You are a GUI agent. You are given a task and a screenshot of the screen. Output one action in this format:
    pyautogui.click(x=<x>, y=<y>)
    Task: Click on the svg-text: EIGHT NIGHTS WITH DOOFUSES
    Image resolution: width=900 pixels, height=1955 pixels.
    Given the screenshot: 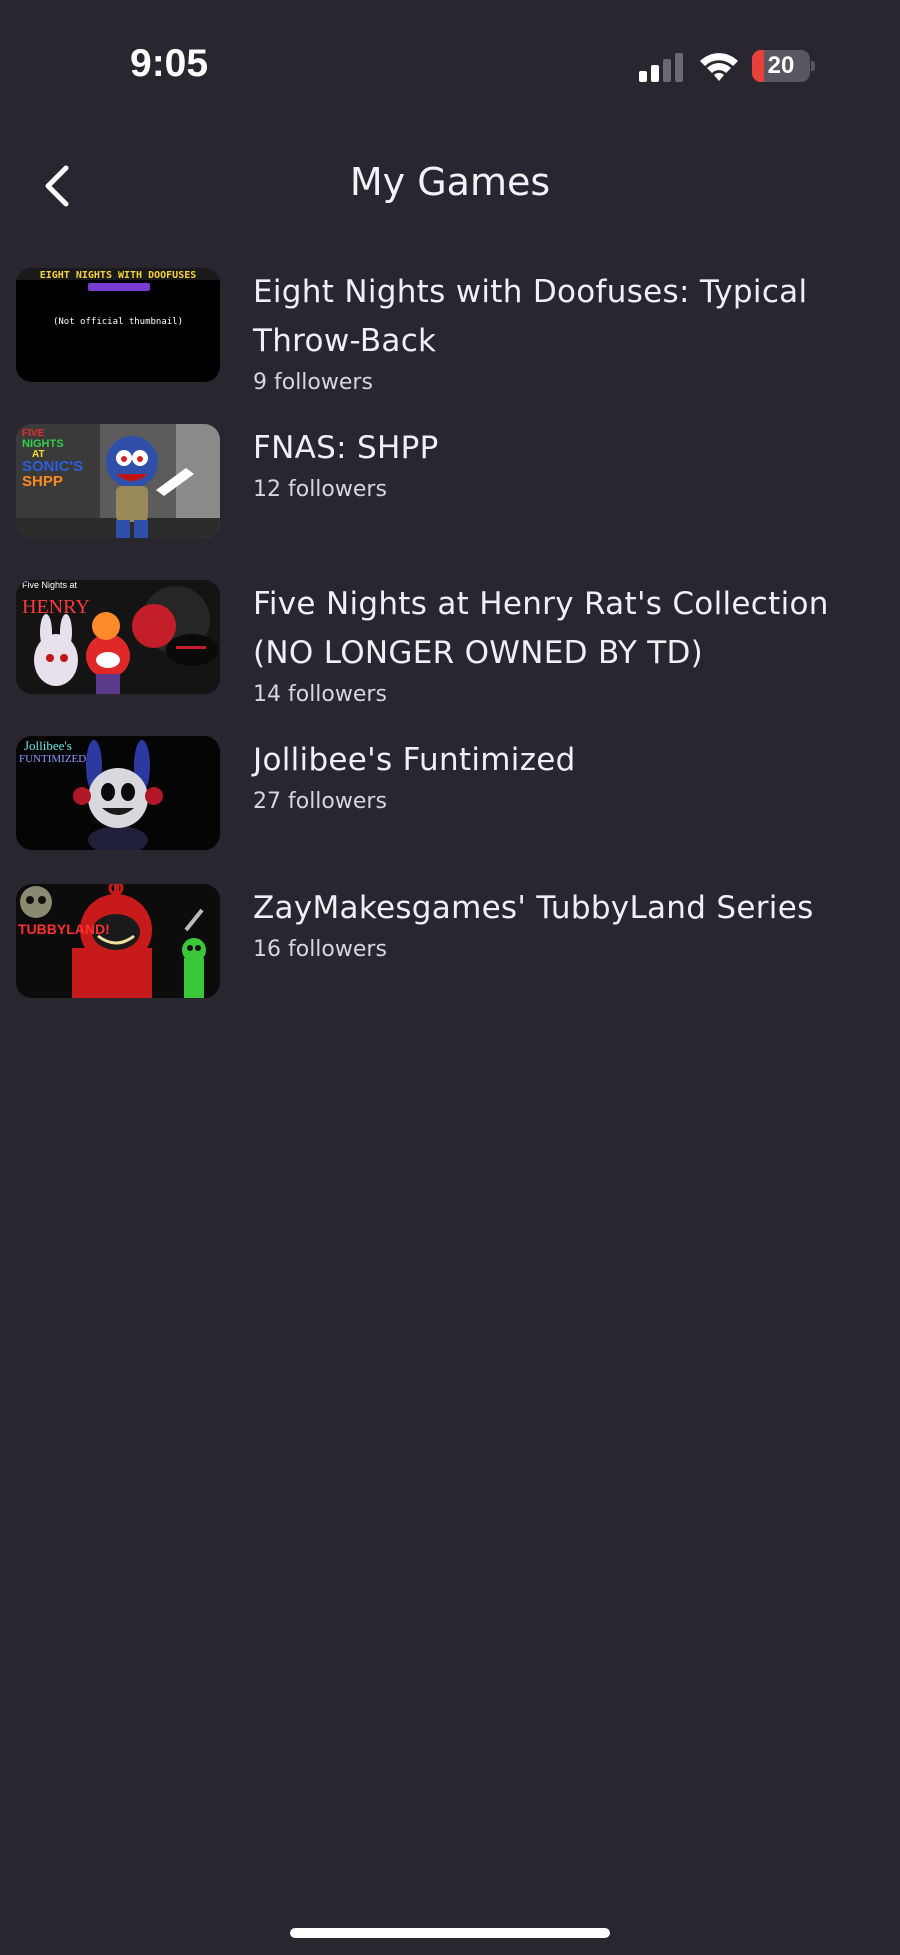 What is the action you would take?
    pyautogui.click(x=118, y=275)
    